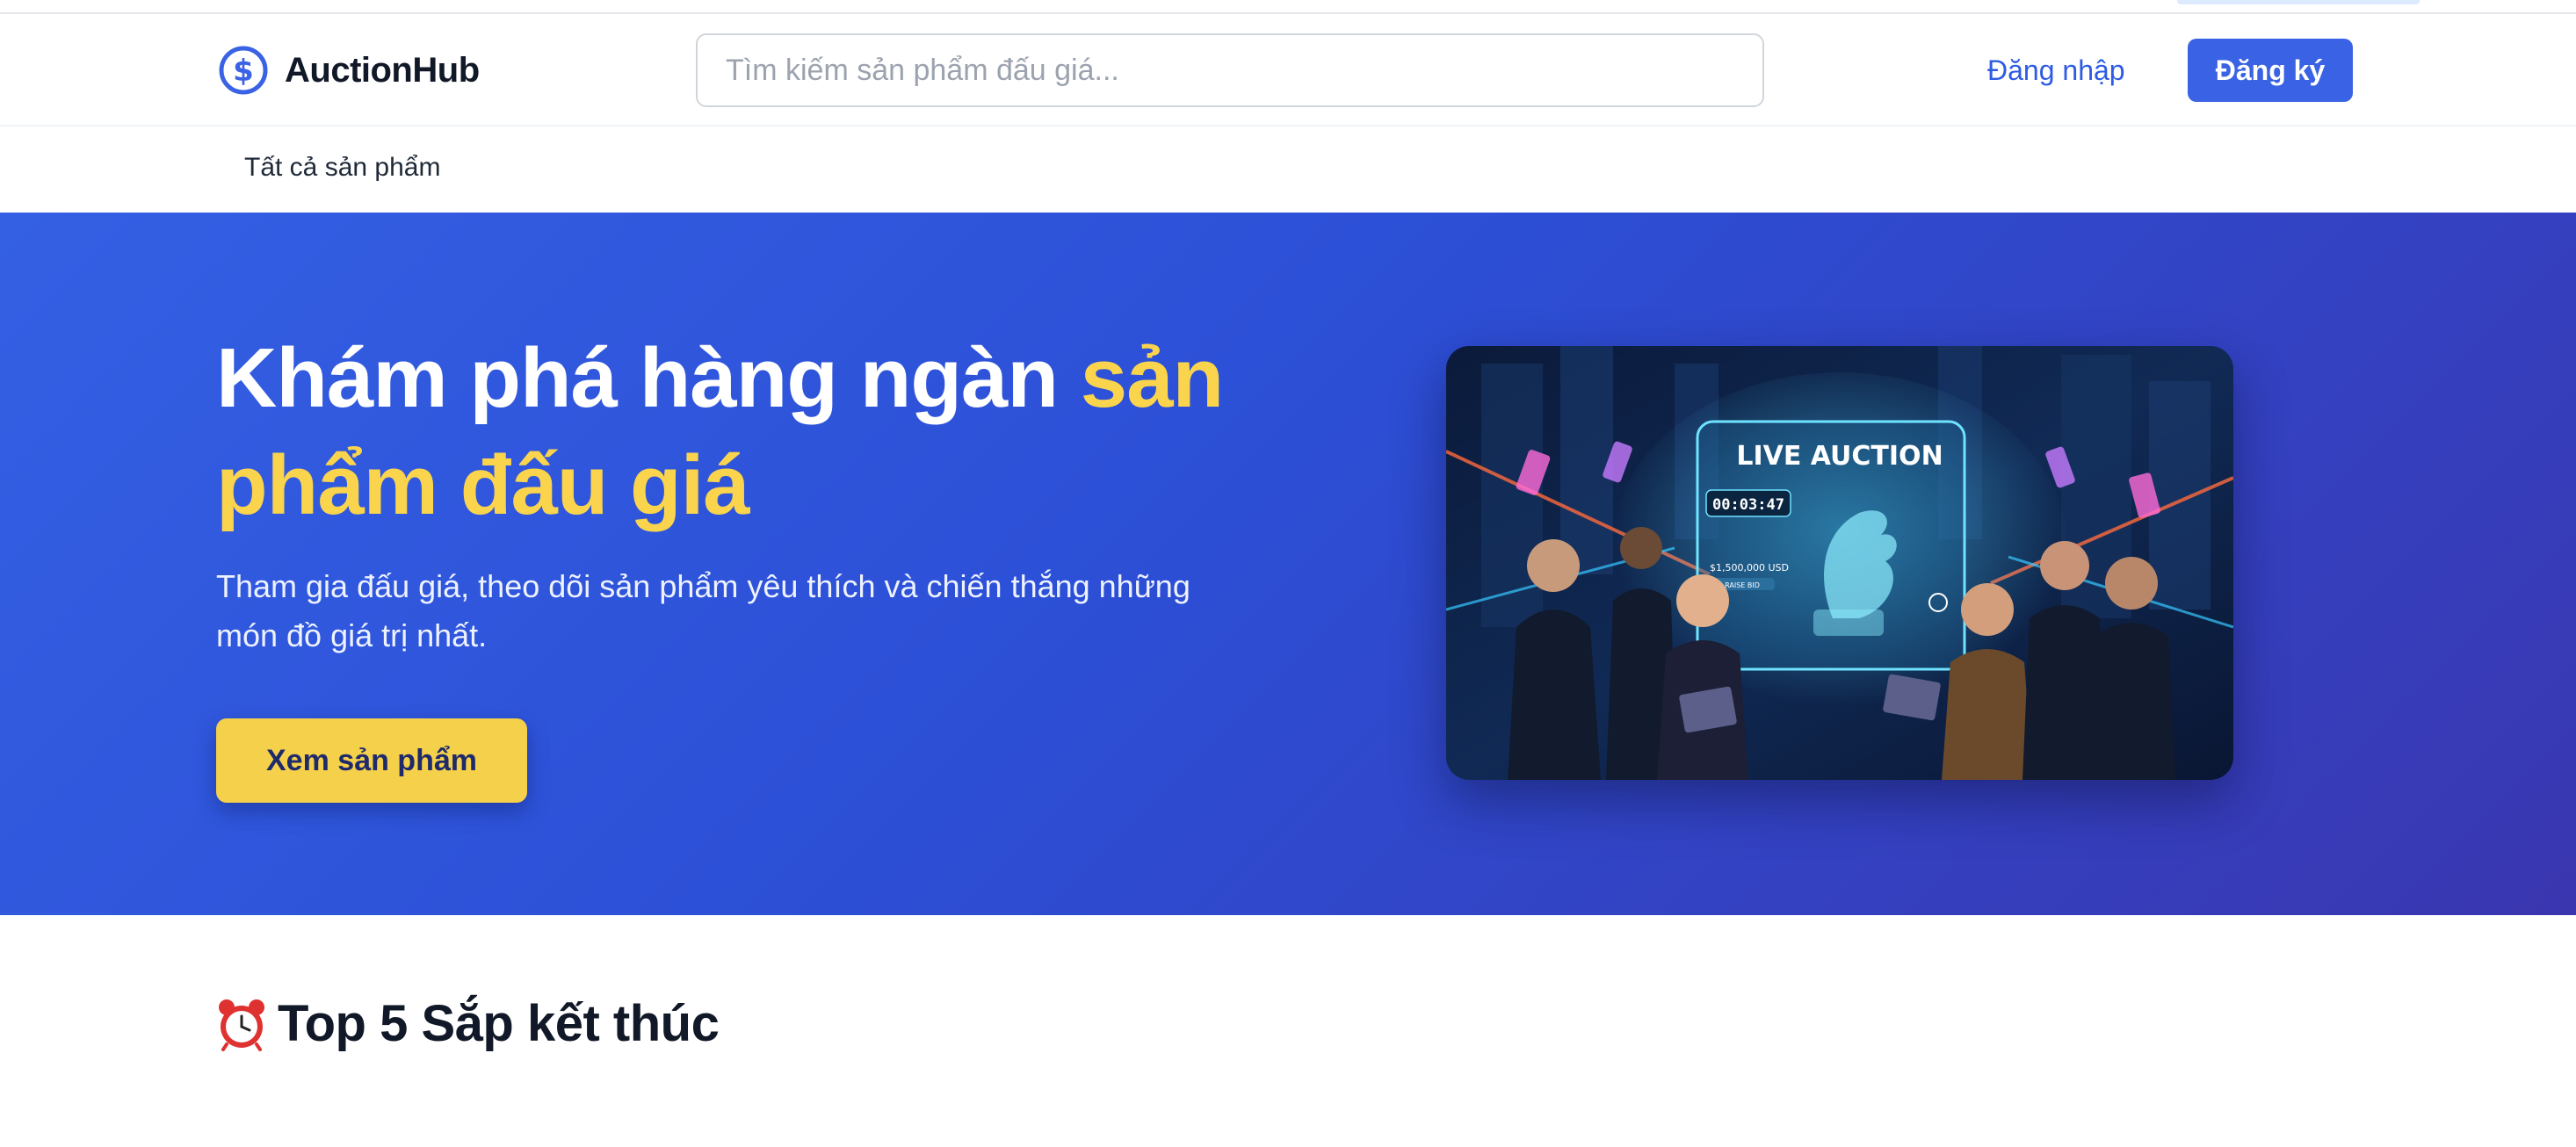 This screenshot has height=1147, width=2576. Describe the element at coordinates (2298, 2) in the screenshot. I see `scroll-indicator` at that location.